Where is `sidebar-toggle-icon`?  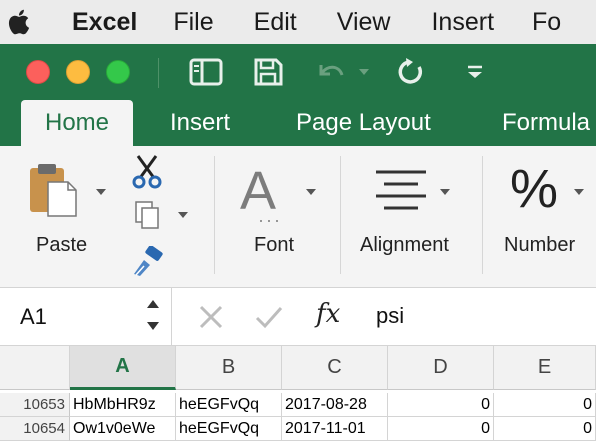 sidebar-toggle-icon is located at coordinates (206, 72).